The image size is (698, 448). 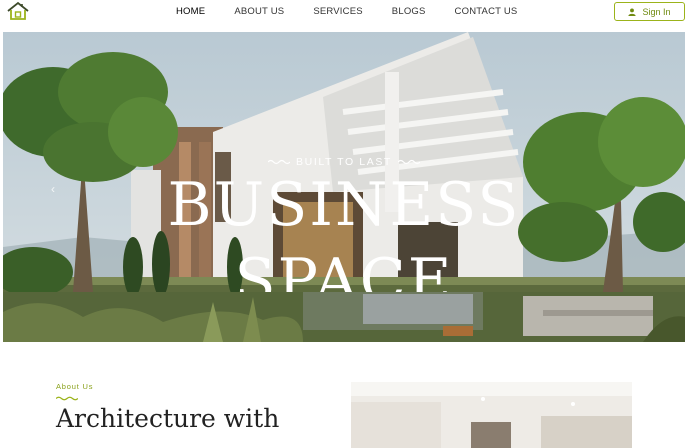 I want to click on sign-in-button: Sign In, so click(x=649, y=11).